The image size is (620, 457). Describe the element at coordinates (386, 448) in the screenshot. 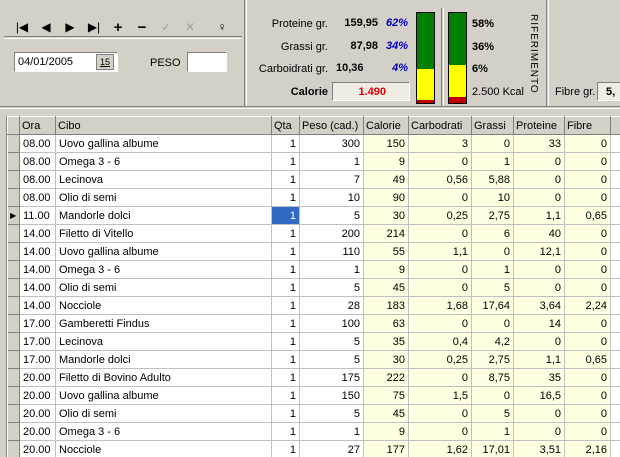

I see `cell-calorie: 177` at that location.